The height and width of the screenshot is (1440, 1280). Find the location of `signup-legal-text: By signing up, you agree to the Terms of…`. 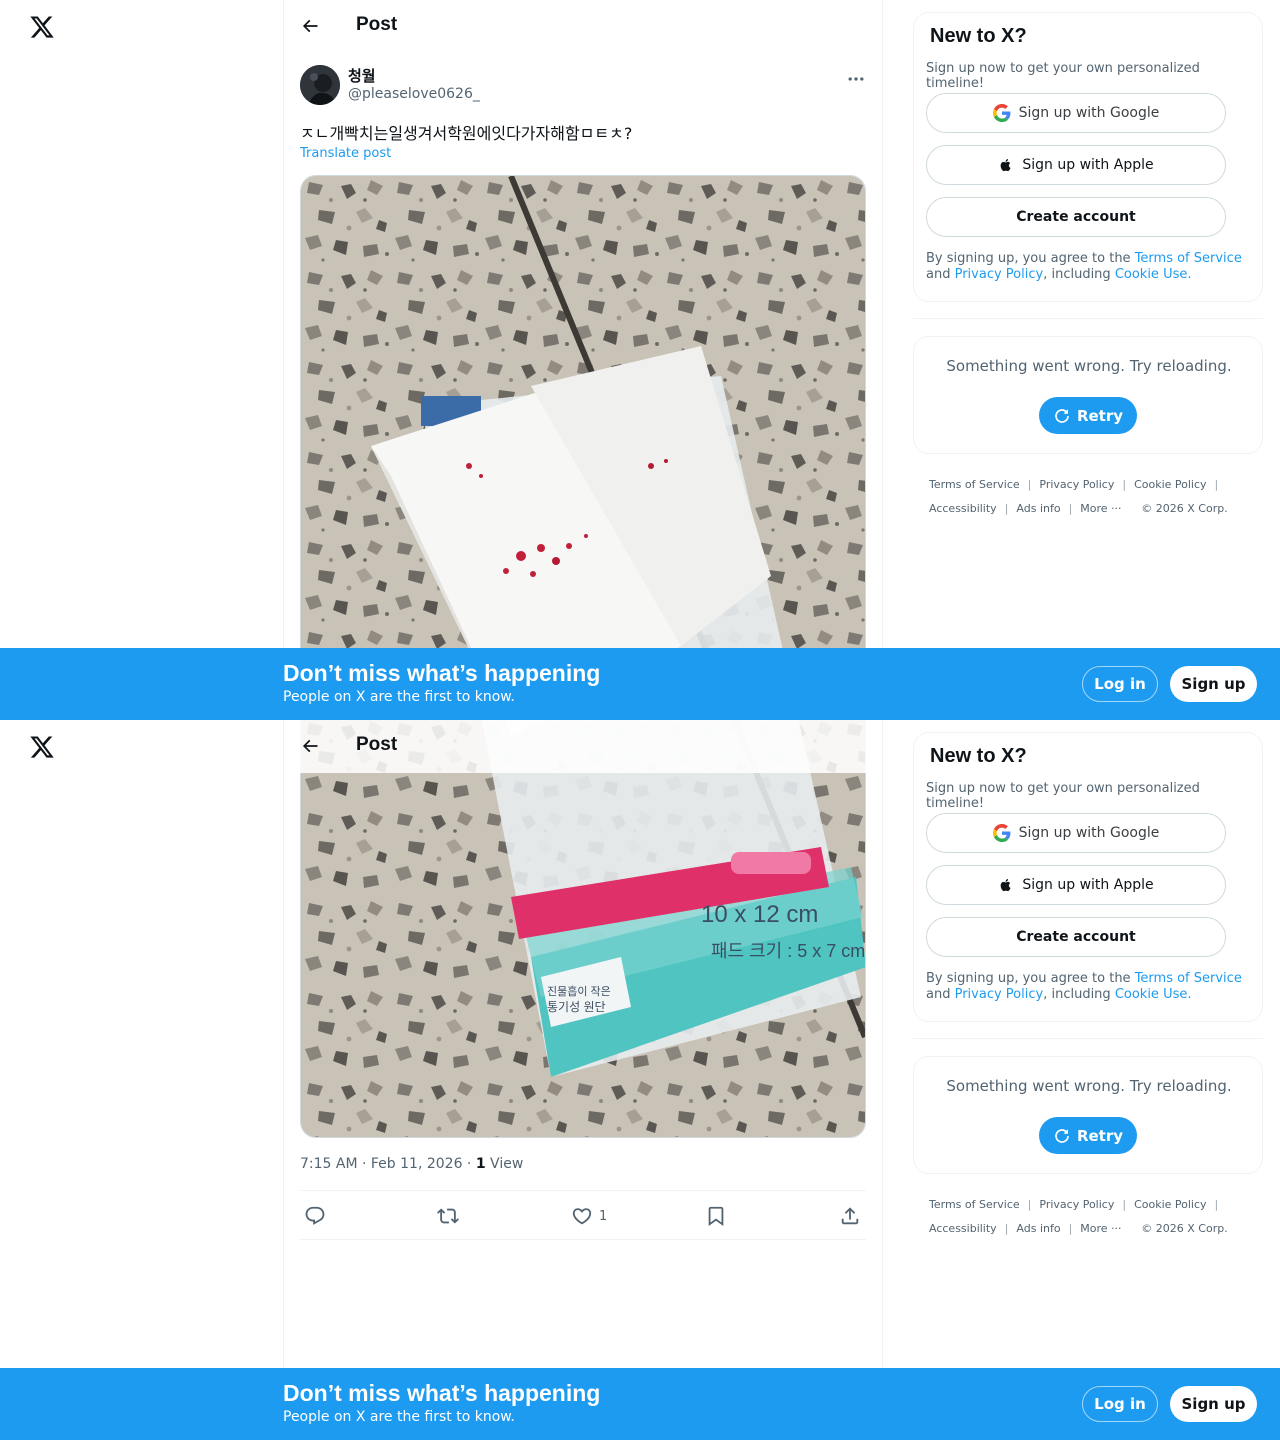

signup-legal-text: By signing up, you agree to the Terms of… is located at coordinates (1091, 267).